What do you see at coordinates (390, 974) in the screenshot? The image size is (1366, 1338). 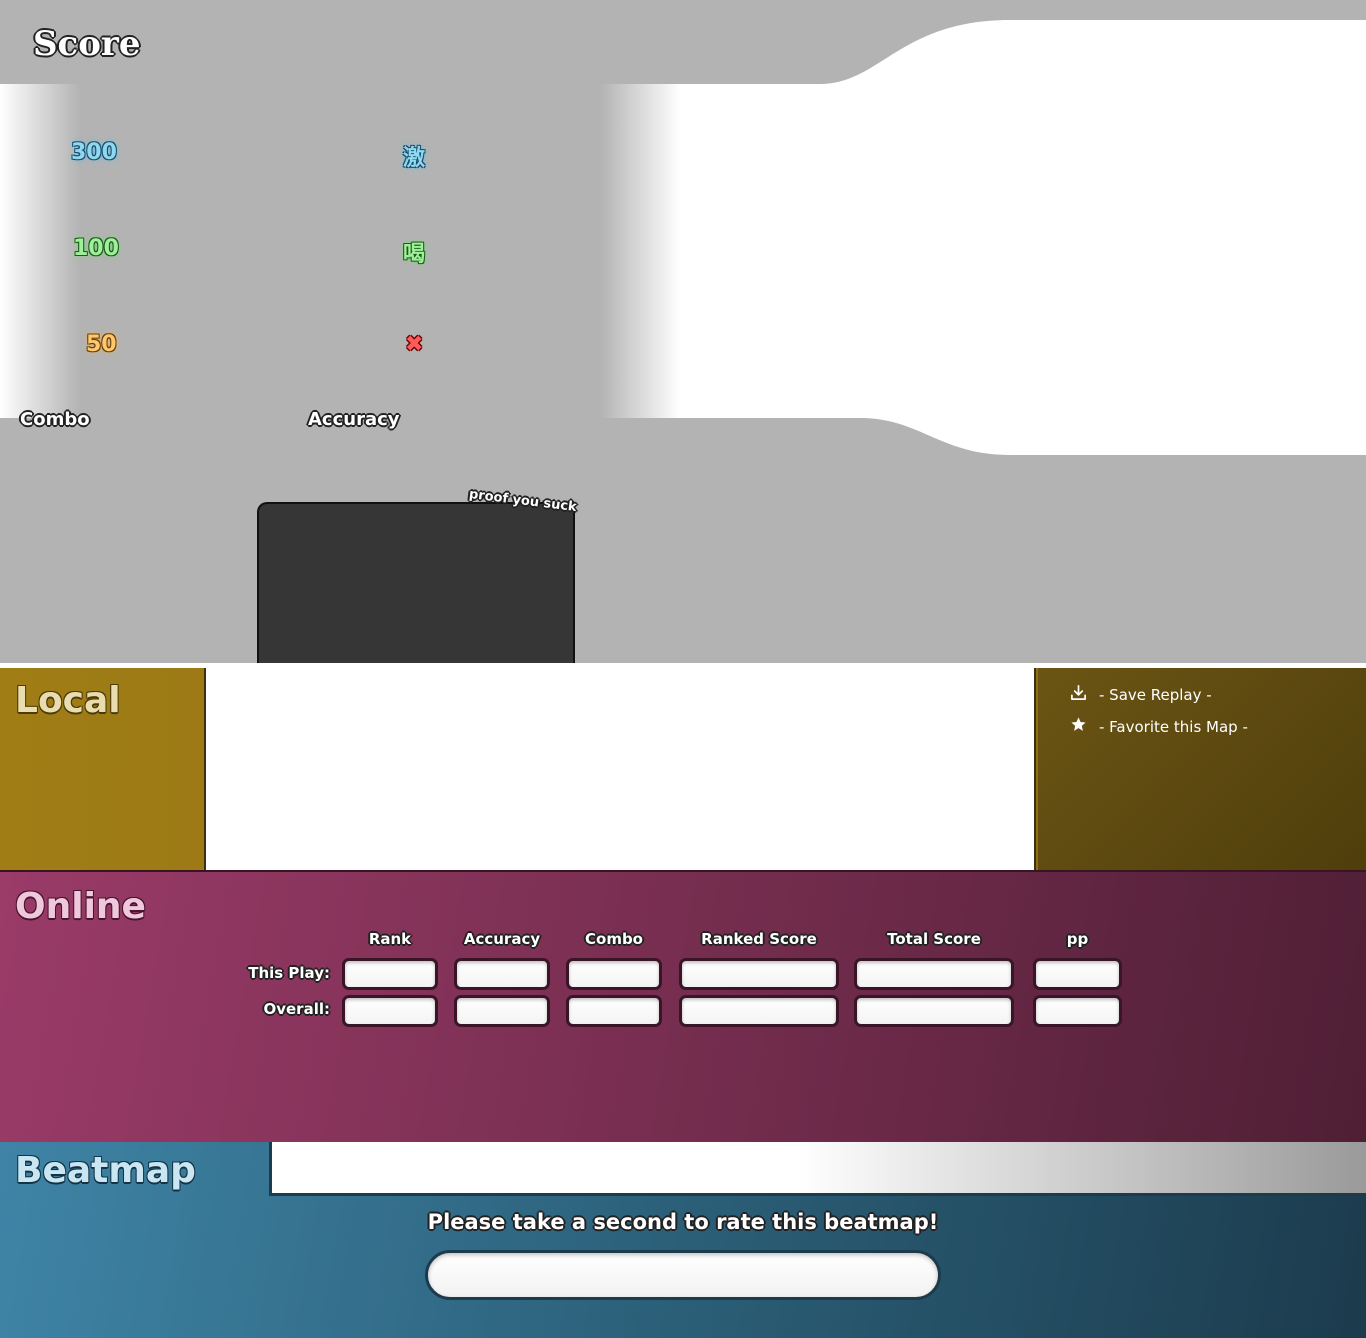 I see `this-play-rank-cell` at bounding box center [390, 974].